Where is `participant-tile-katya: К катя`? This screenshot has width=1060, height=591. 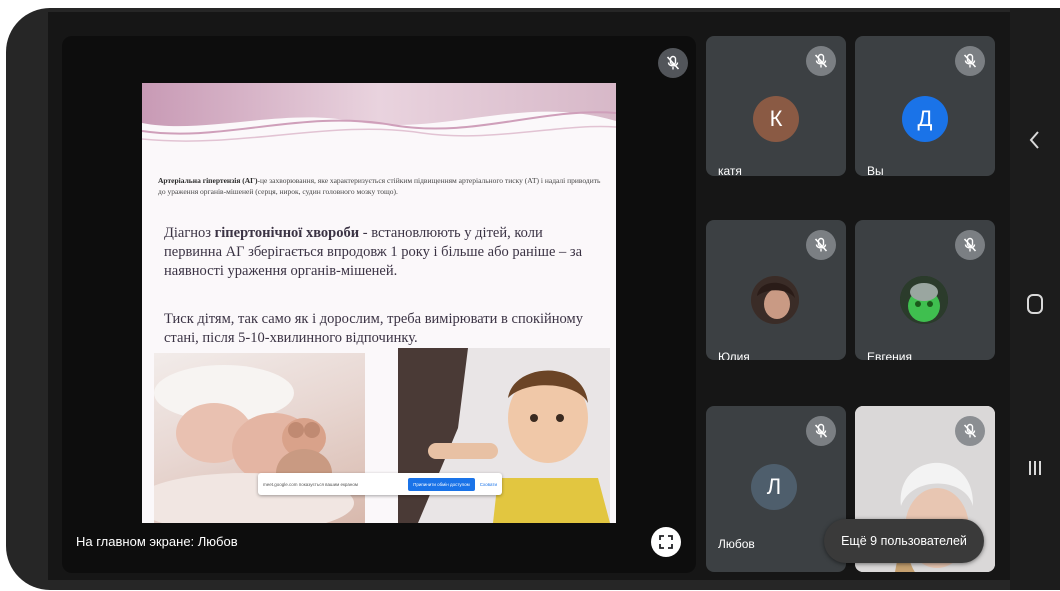
participant-tile-katya: К катя is located at coordinates (776, 106).